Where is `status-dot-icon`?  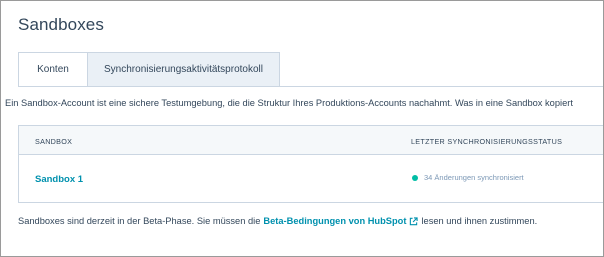 status-dot-icon is located at coordinates (415, 178).